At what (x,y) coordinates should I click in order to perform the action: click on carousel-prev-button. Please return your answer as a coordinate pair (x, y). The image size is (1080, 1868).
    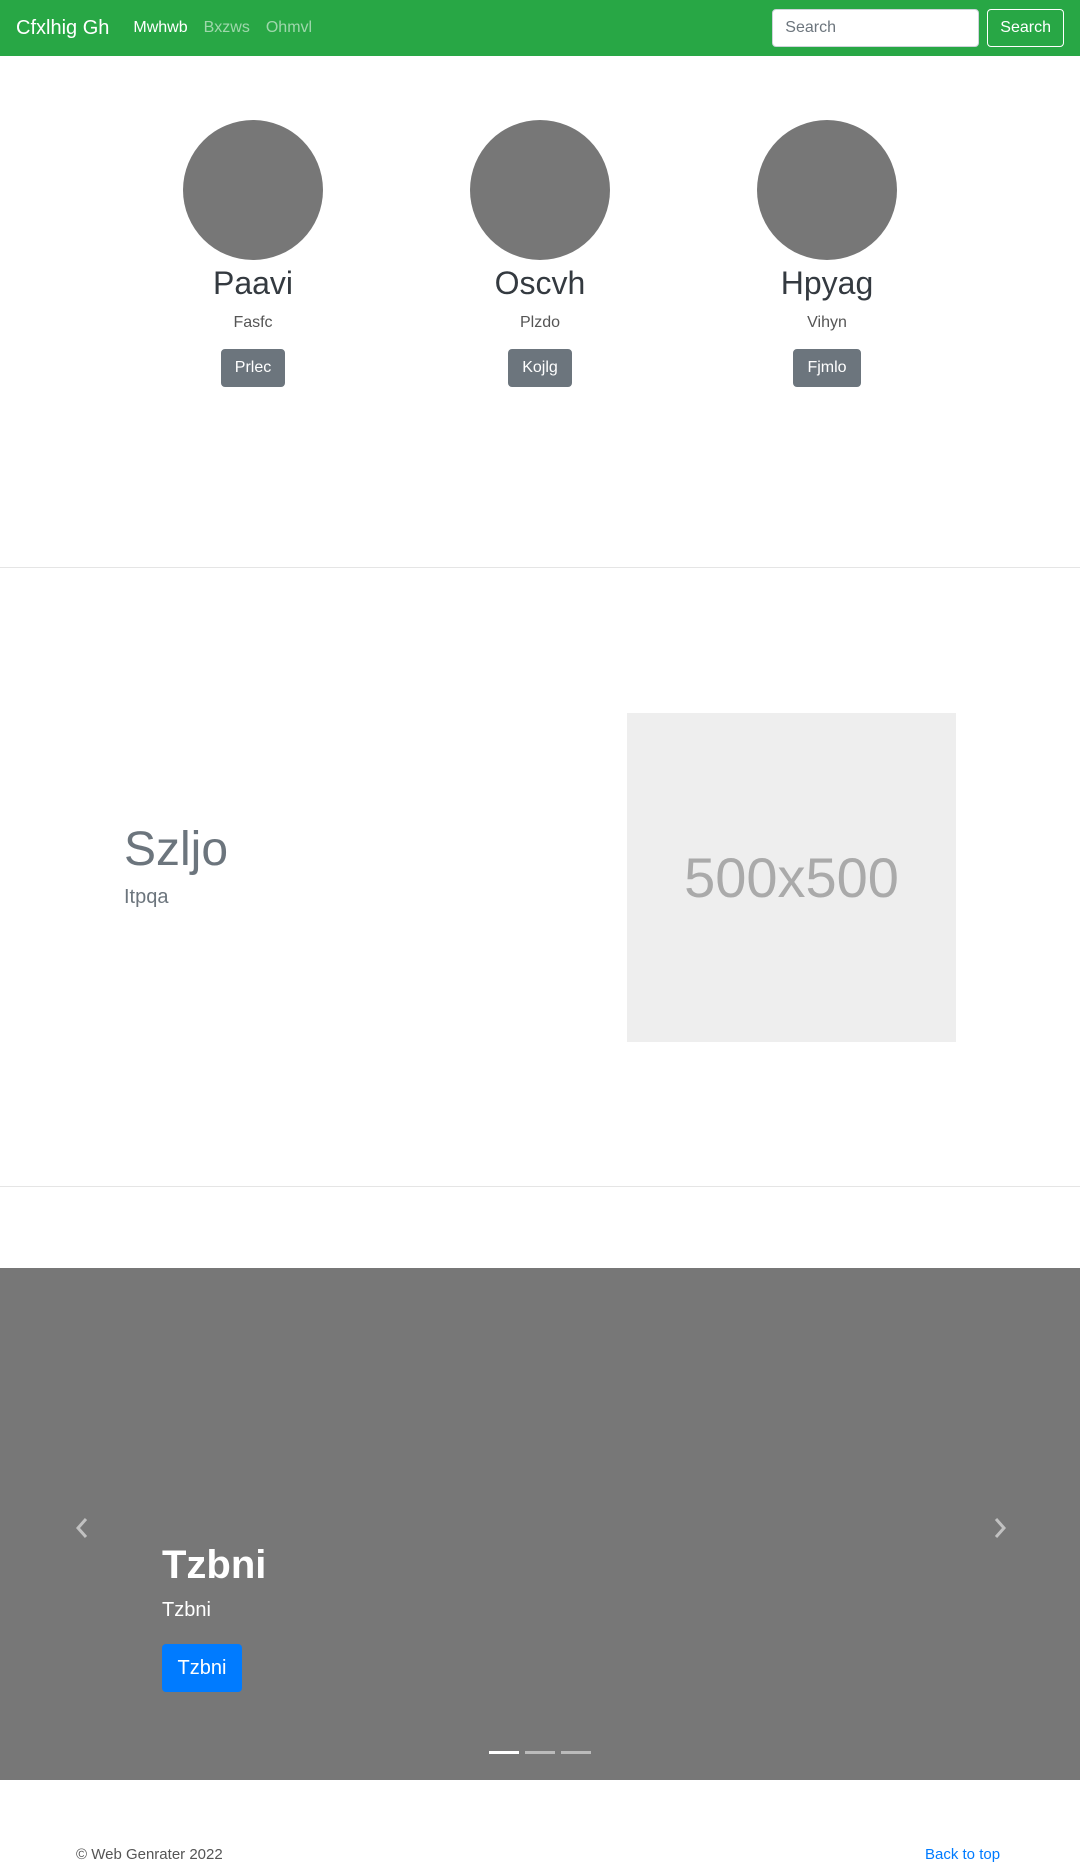
    Looking at the image, I should click on (82, 1528).